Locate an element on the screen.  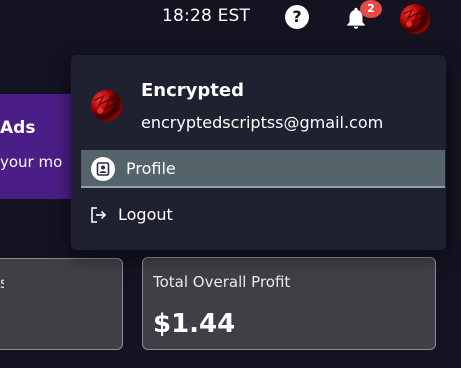
promo-title: Ads is located at coordinates (18, 128).